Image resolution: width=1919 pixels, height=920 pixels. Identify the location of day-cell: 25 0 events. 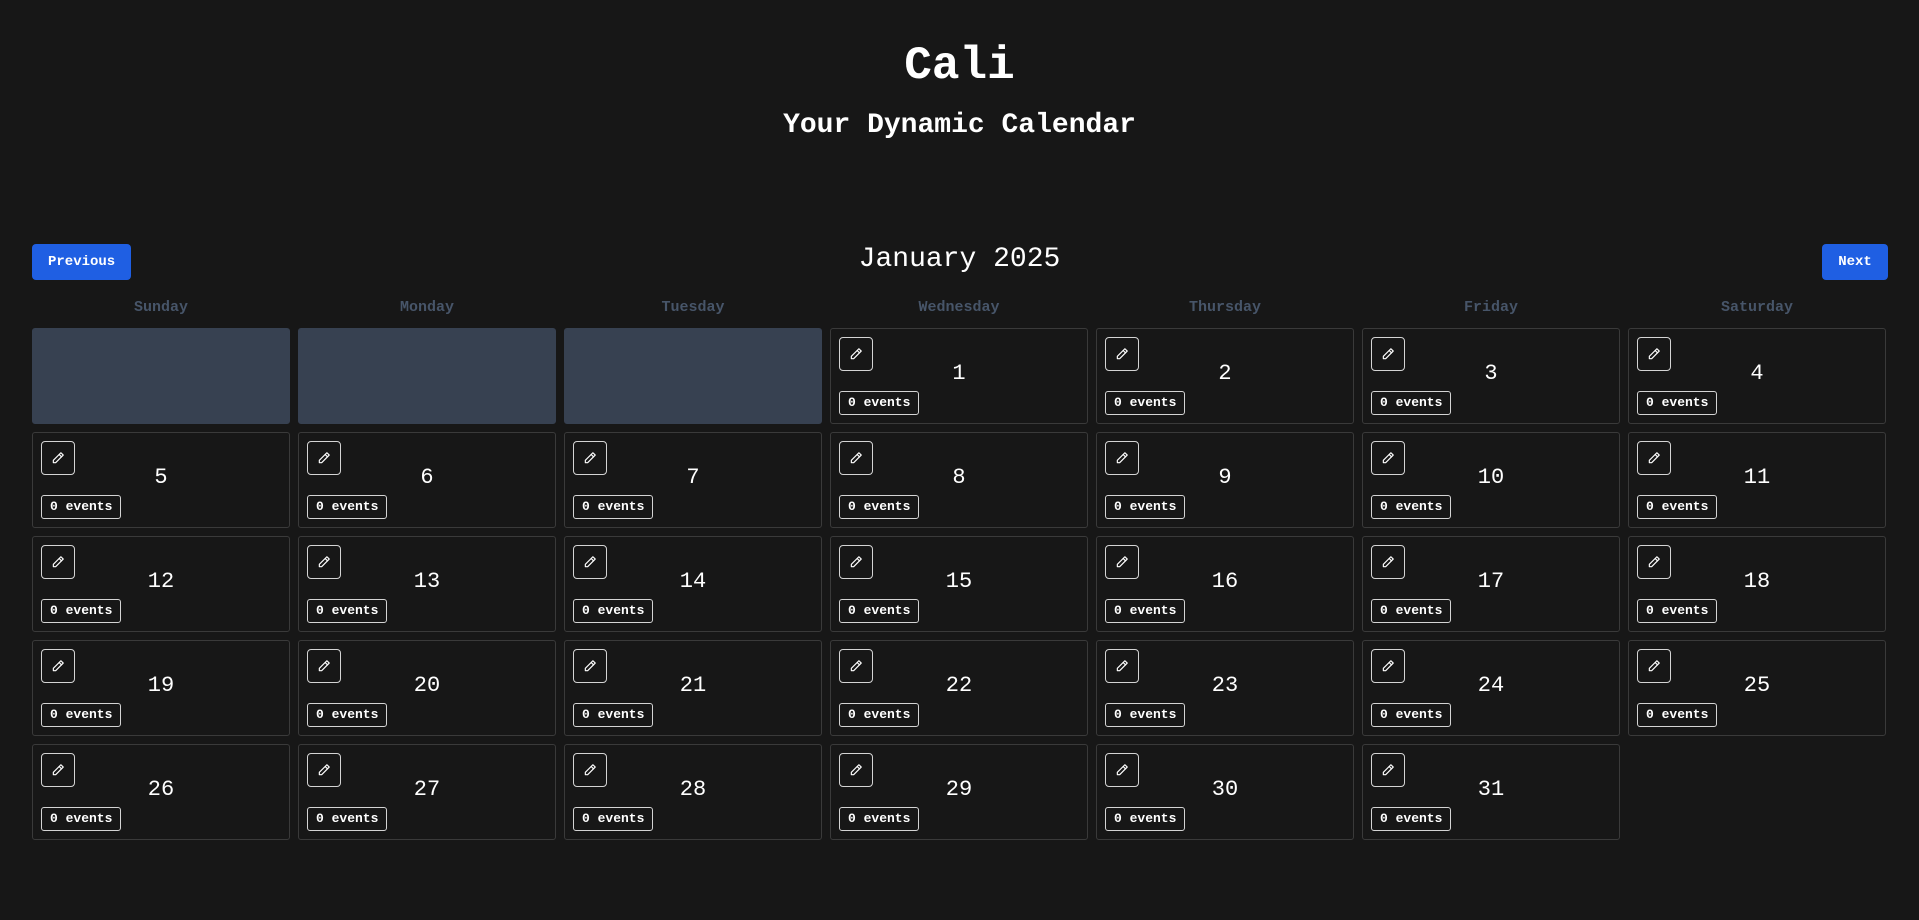
(1757, 688).